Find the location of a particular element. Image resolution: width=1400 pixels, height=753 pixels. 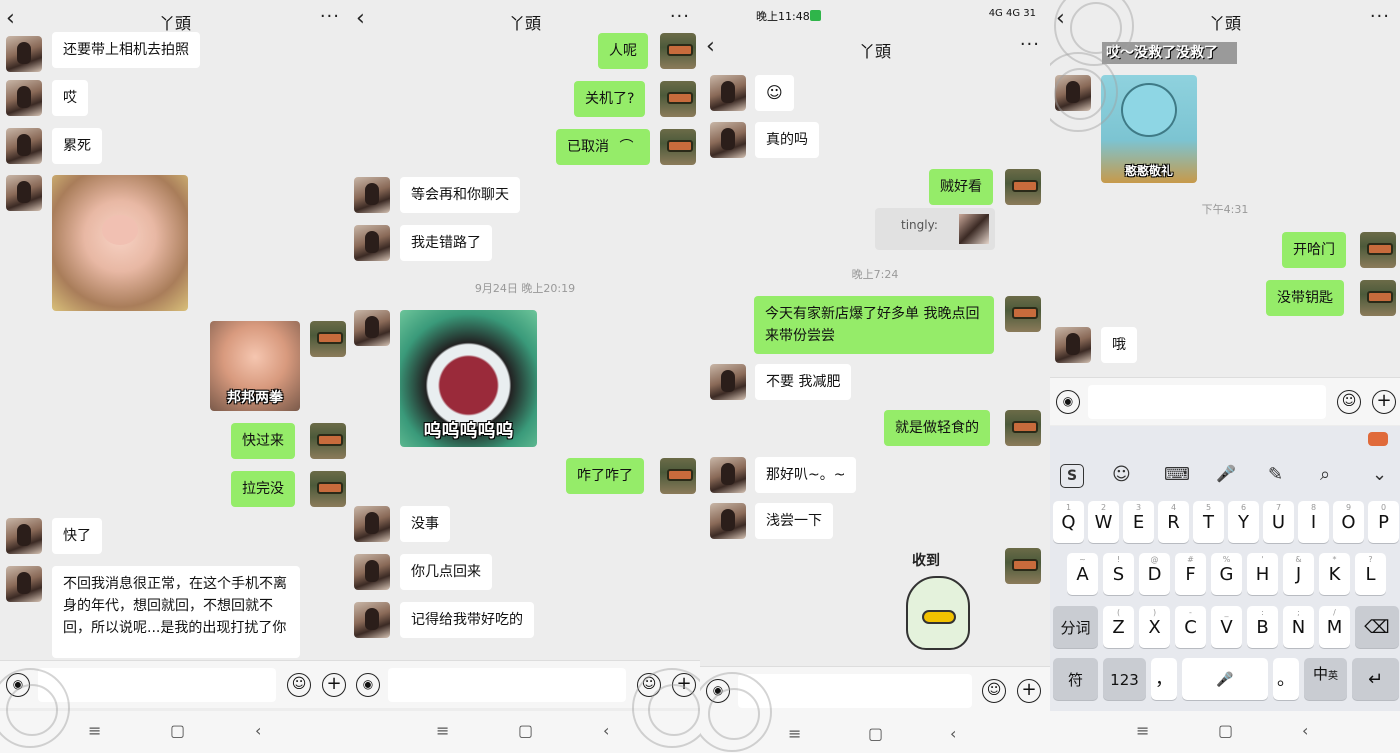

crying-sticker: 呜呜呜呜呜 is located at coordinates (468, 378).